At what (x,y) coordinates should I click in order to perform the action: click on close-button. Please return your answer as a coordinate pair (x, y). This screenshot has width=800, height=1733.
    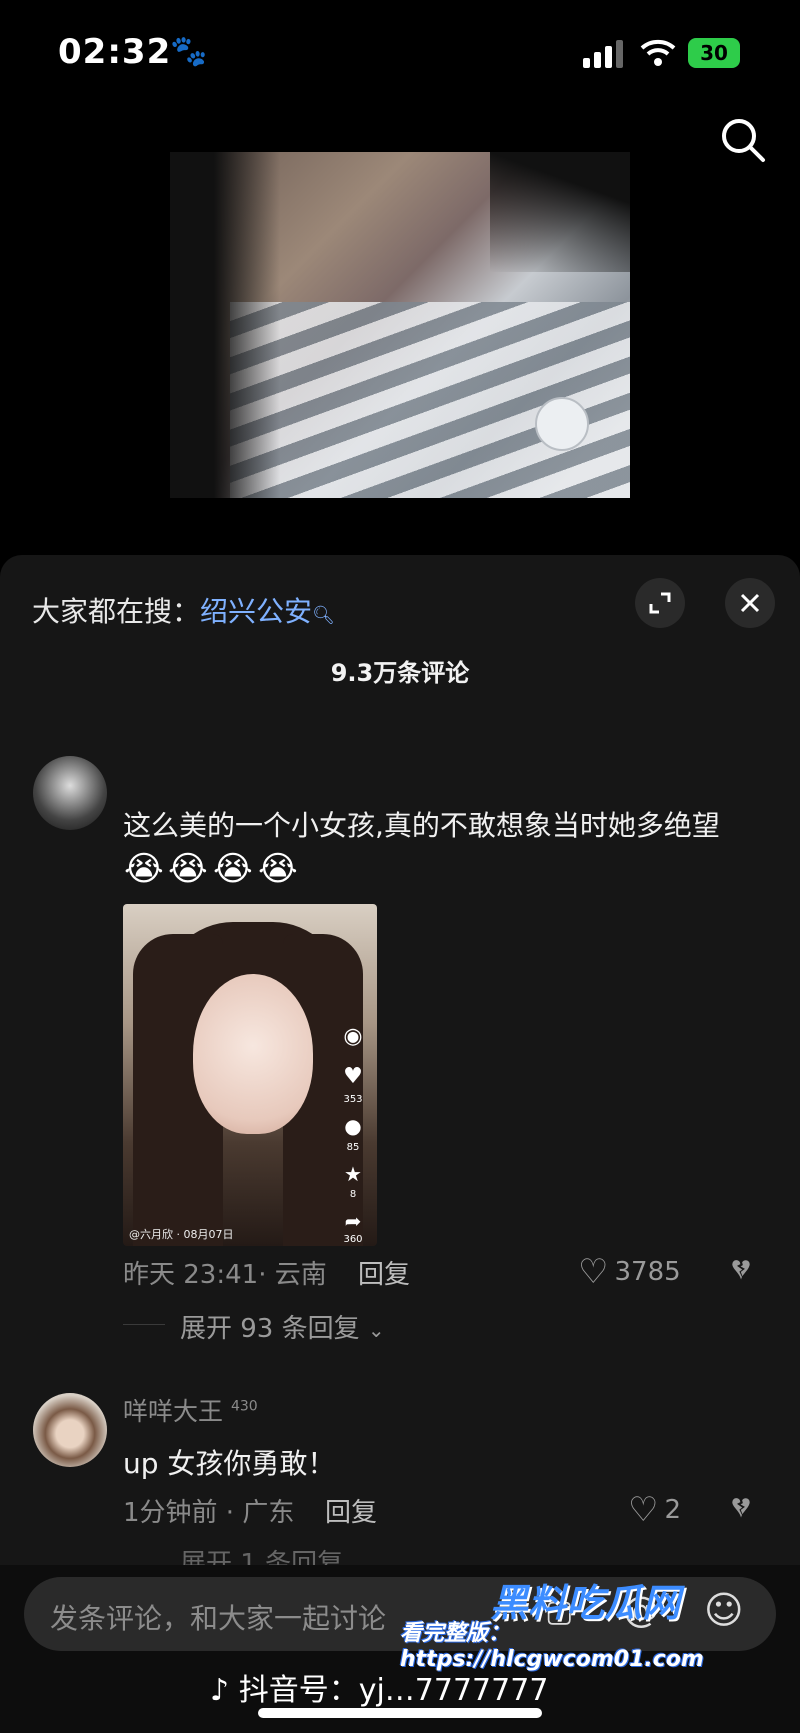
    Looking at the image, I should click on (750, 603).